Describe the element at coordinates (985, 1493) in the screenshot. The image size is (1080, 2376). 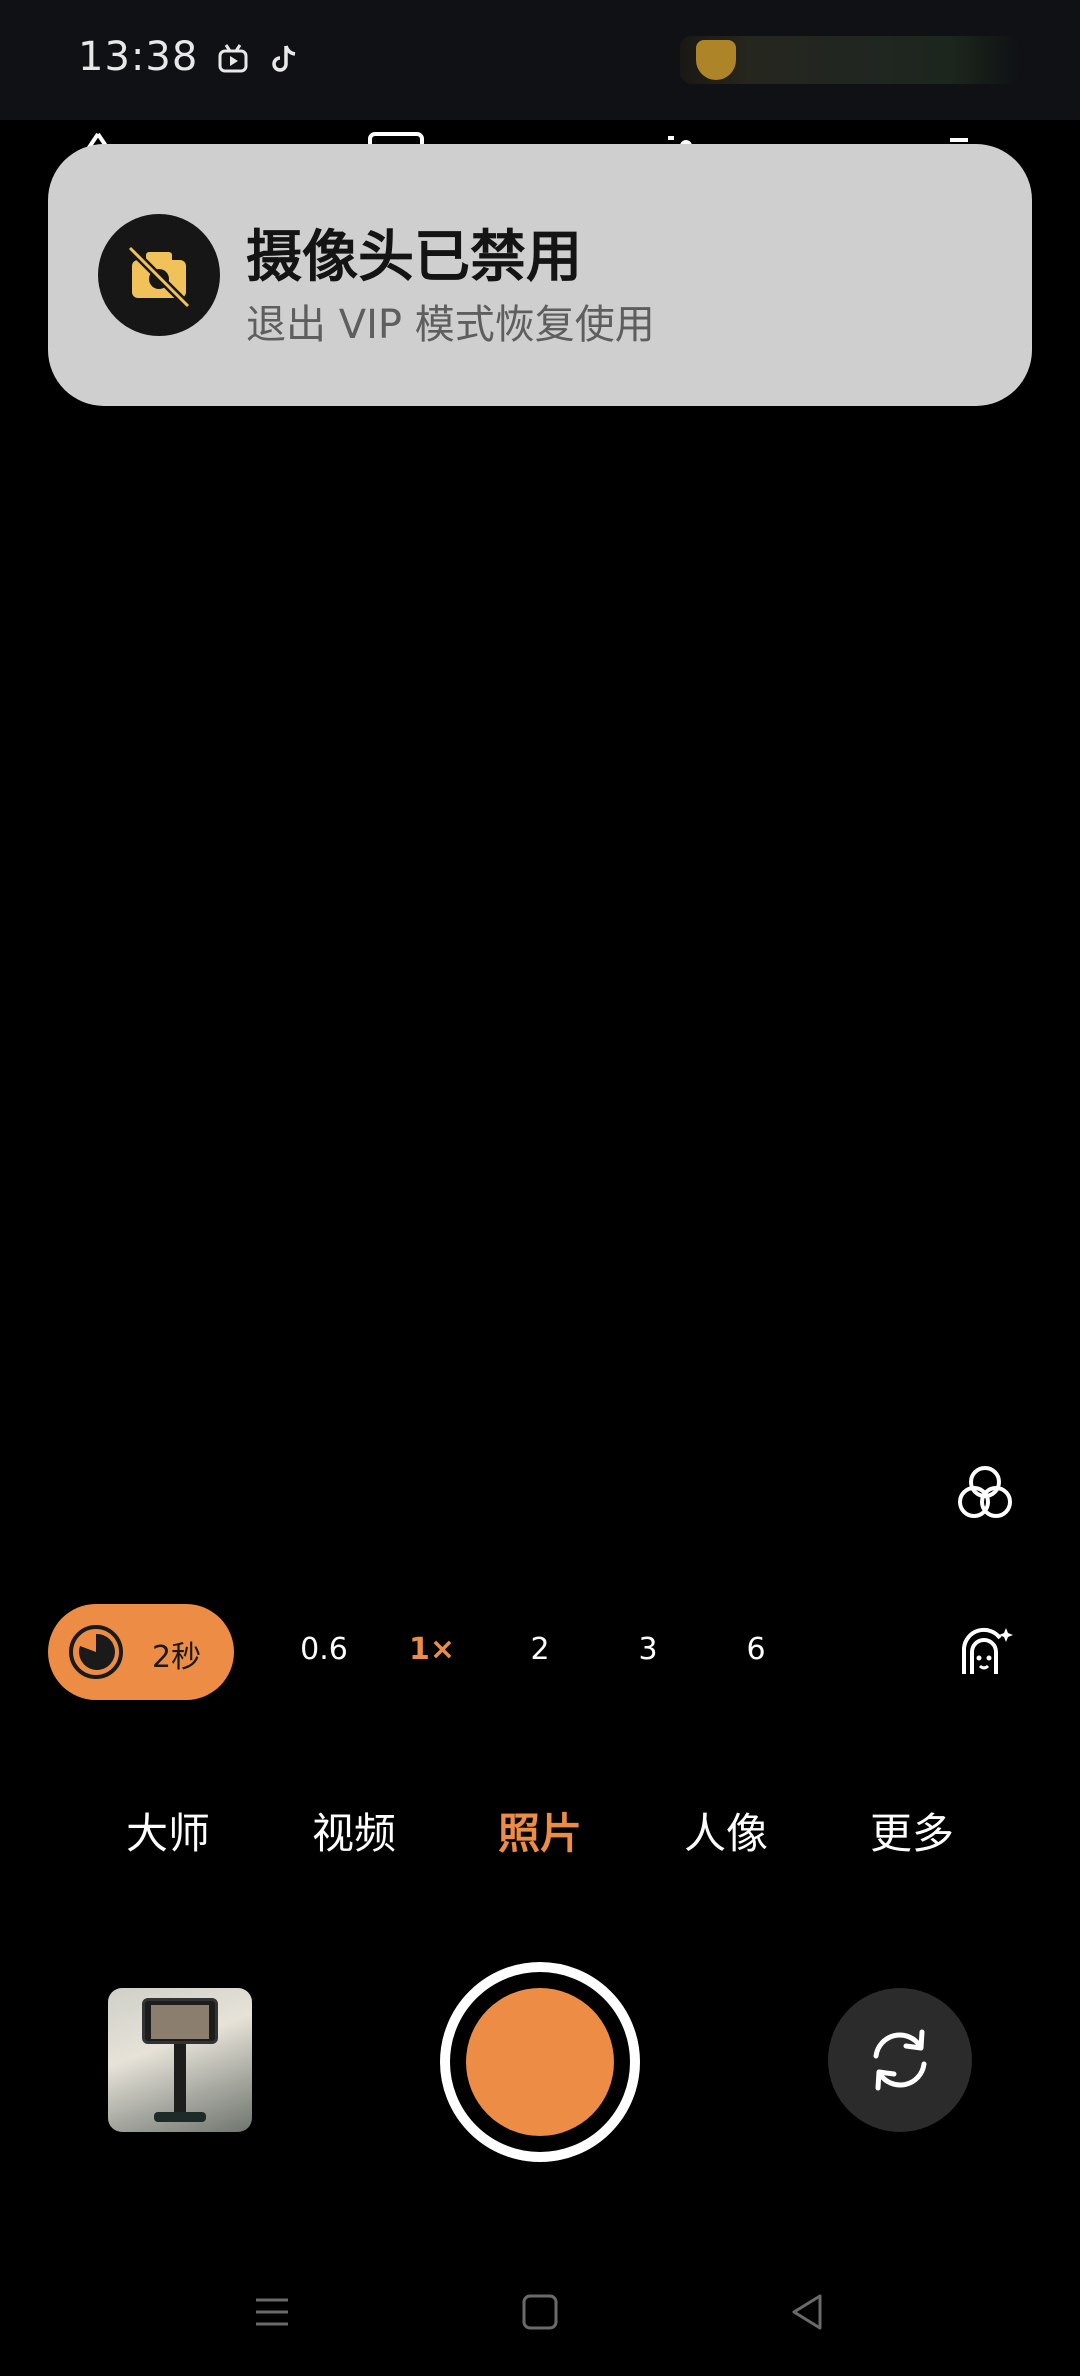
I see `filter-icon` at that location.